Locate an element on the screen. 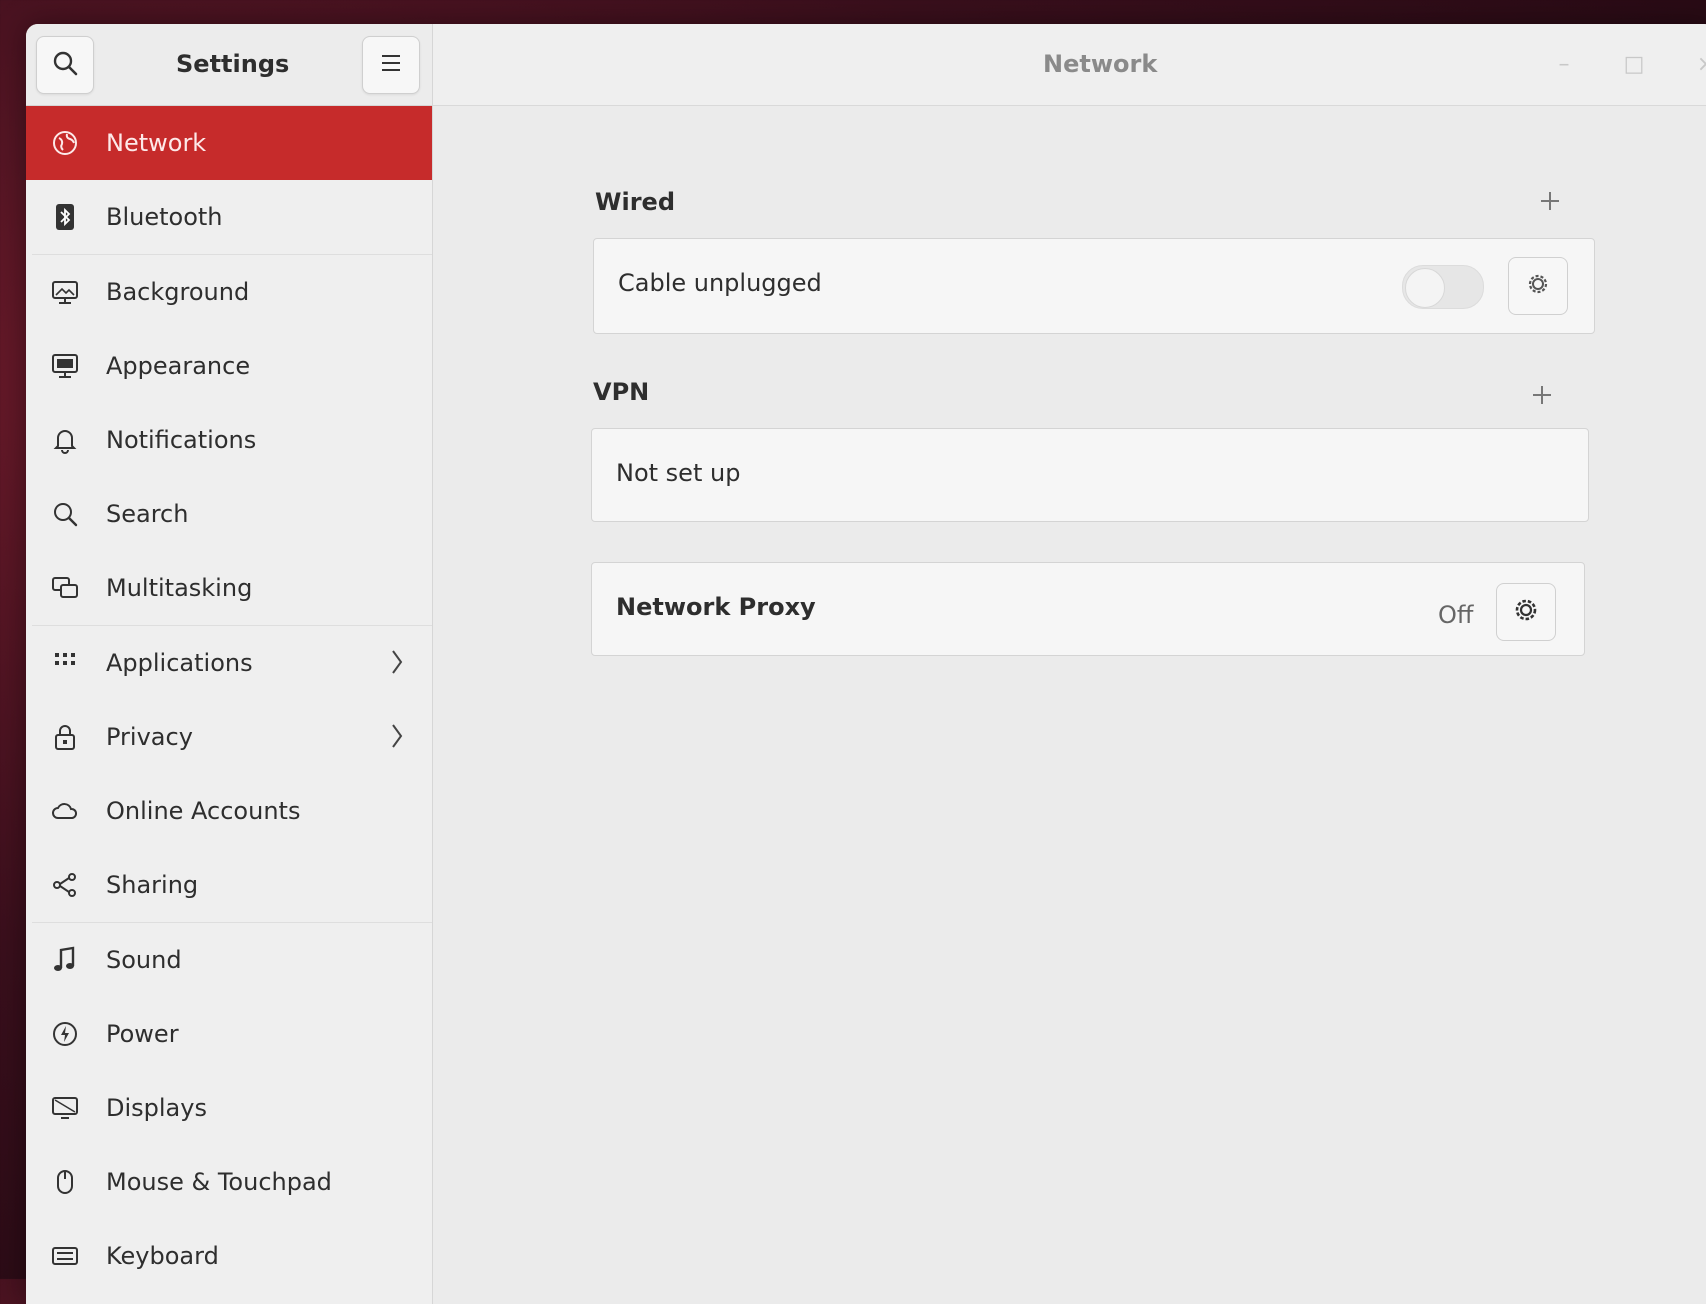  bell-icon is located at coordinates (65, 440).